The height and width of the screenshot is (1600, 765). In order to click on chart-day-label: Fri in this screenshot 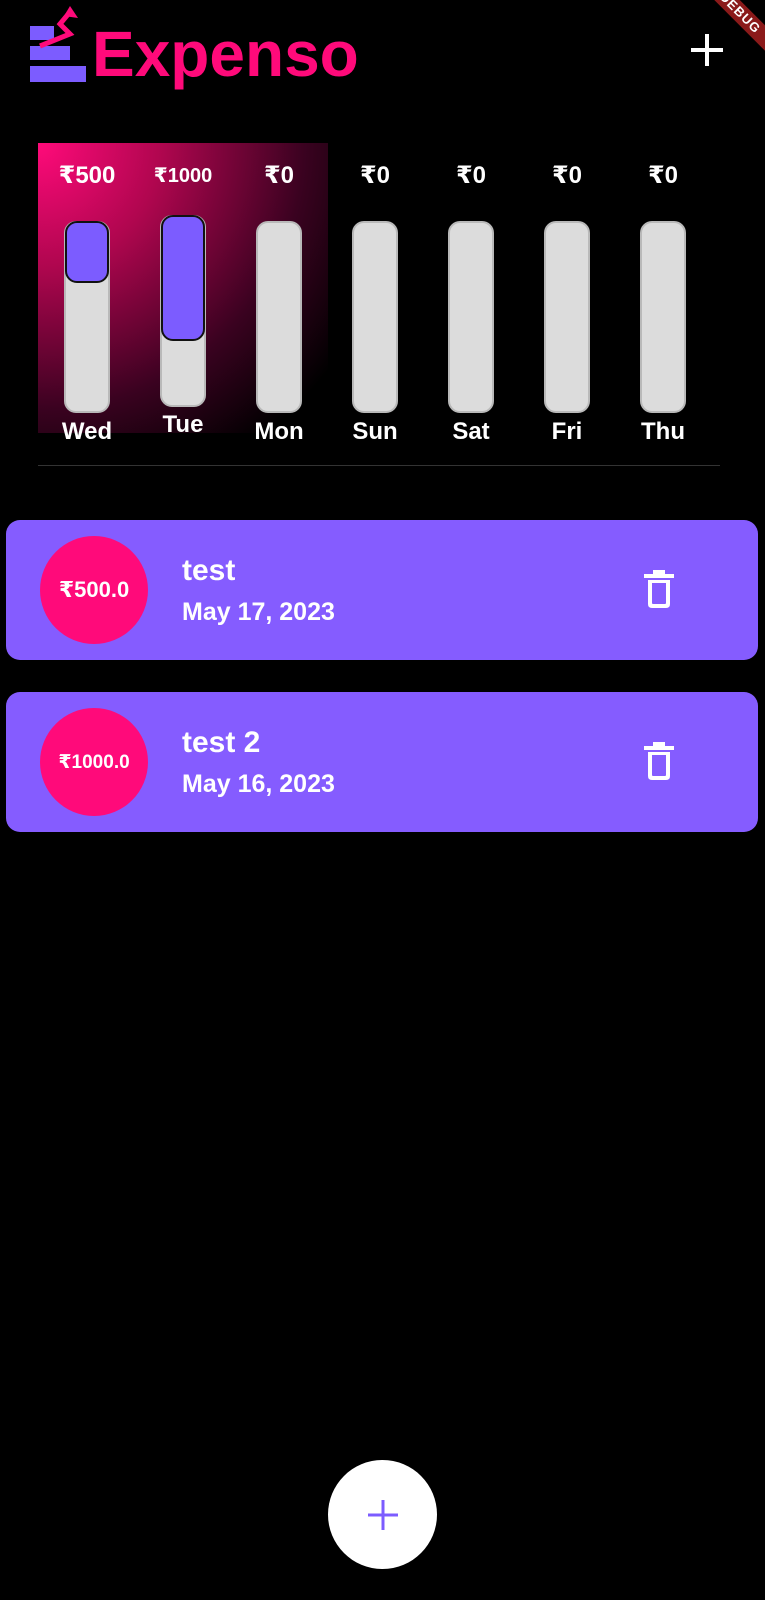, I will do `click(567, 431)`.